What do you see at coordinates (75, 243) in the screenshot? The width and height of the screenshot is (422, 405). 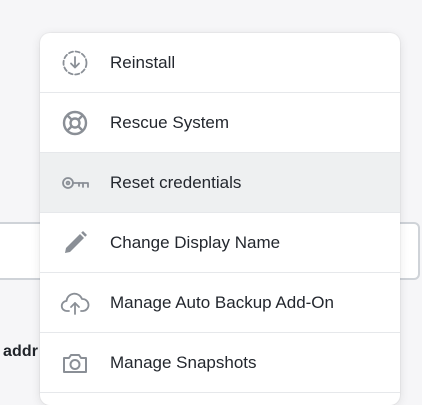 I see `pencil-icon` at bounding box center [75, 243].